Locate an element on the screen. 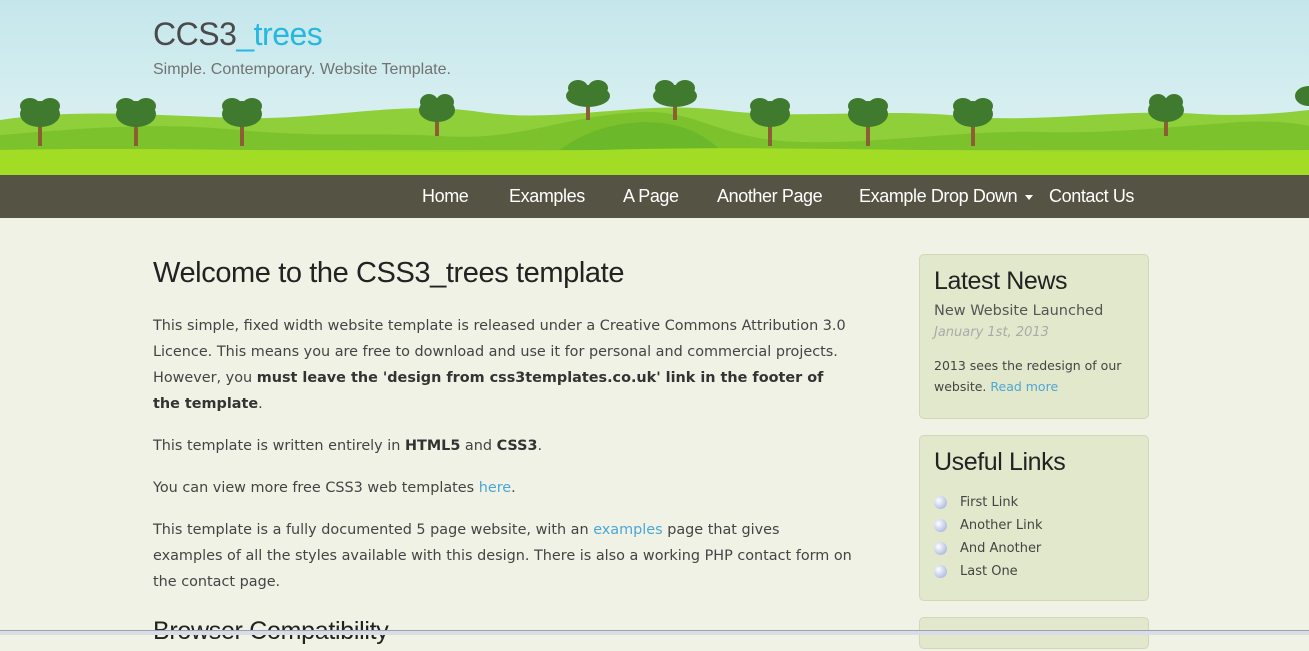  tech-text: This template is written entirely in is located at coordinates (279, 446).